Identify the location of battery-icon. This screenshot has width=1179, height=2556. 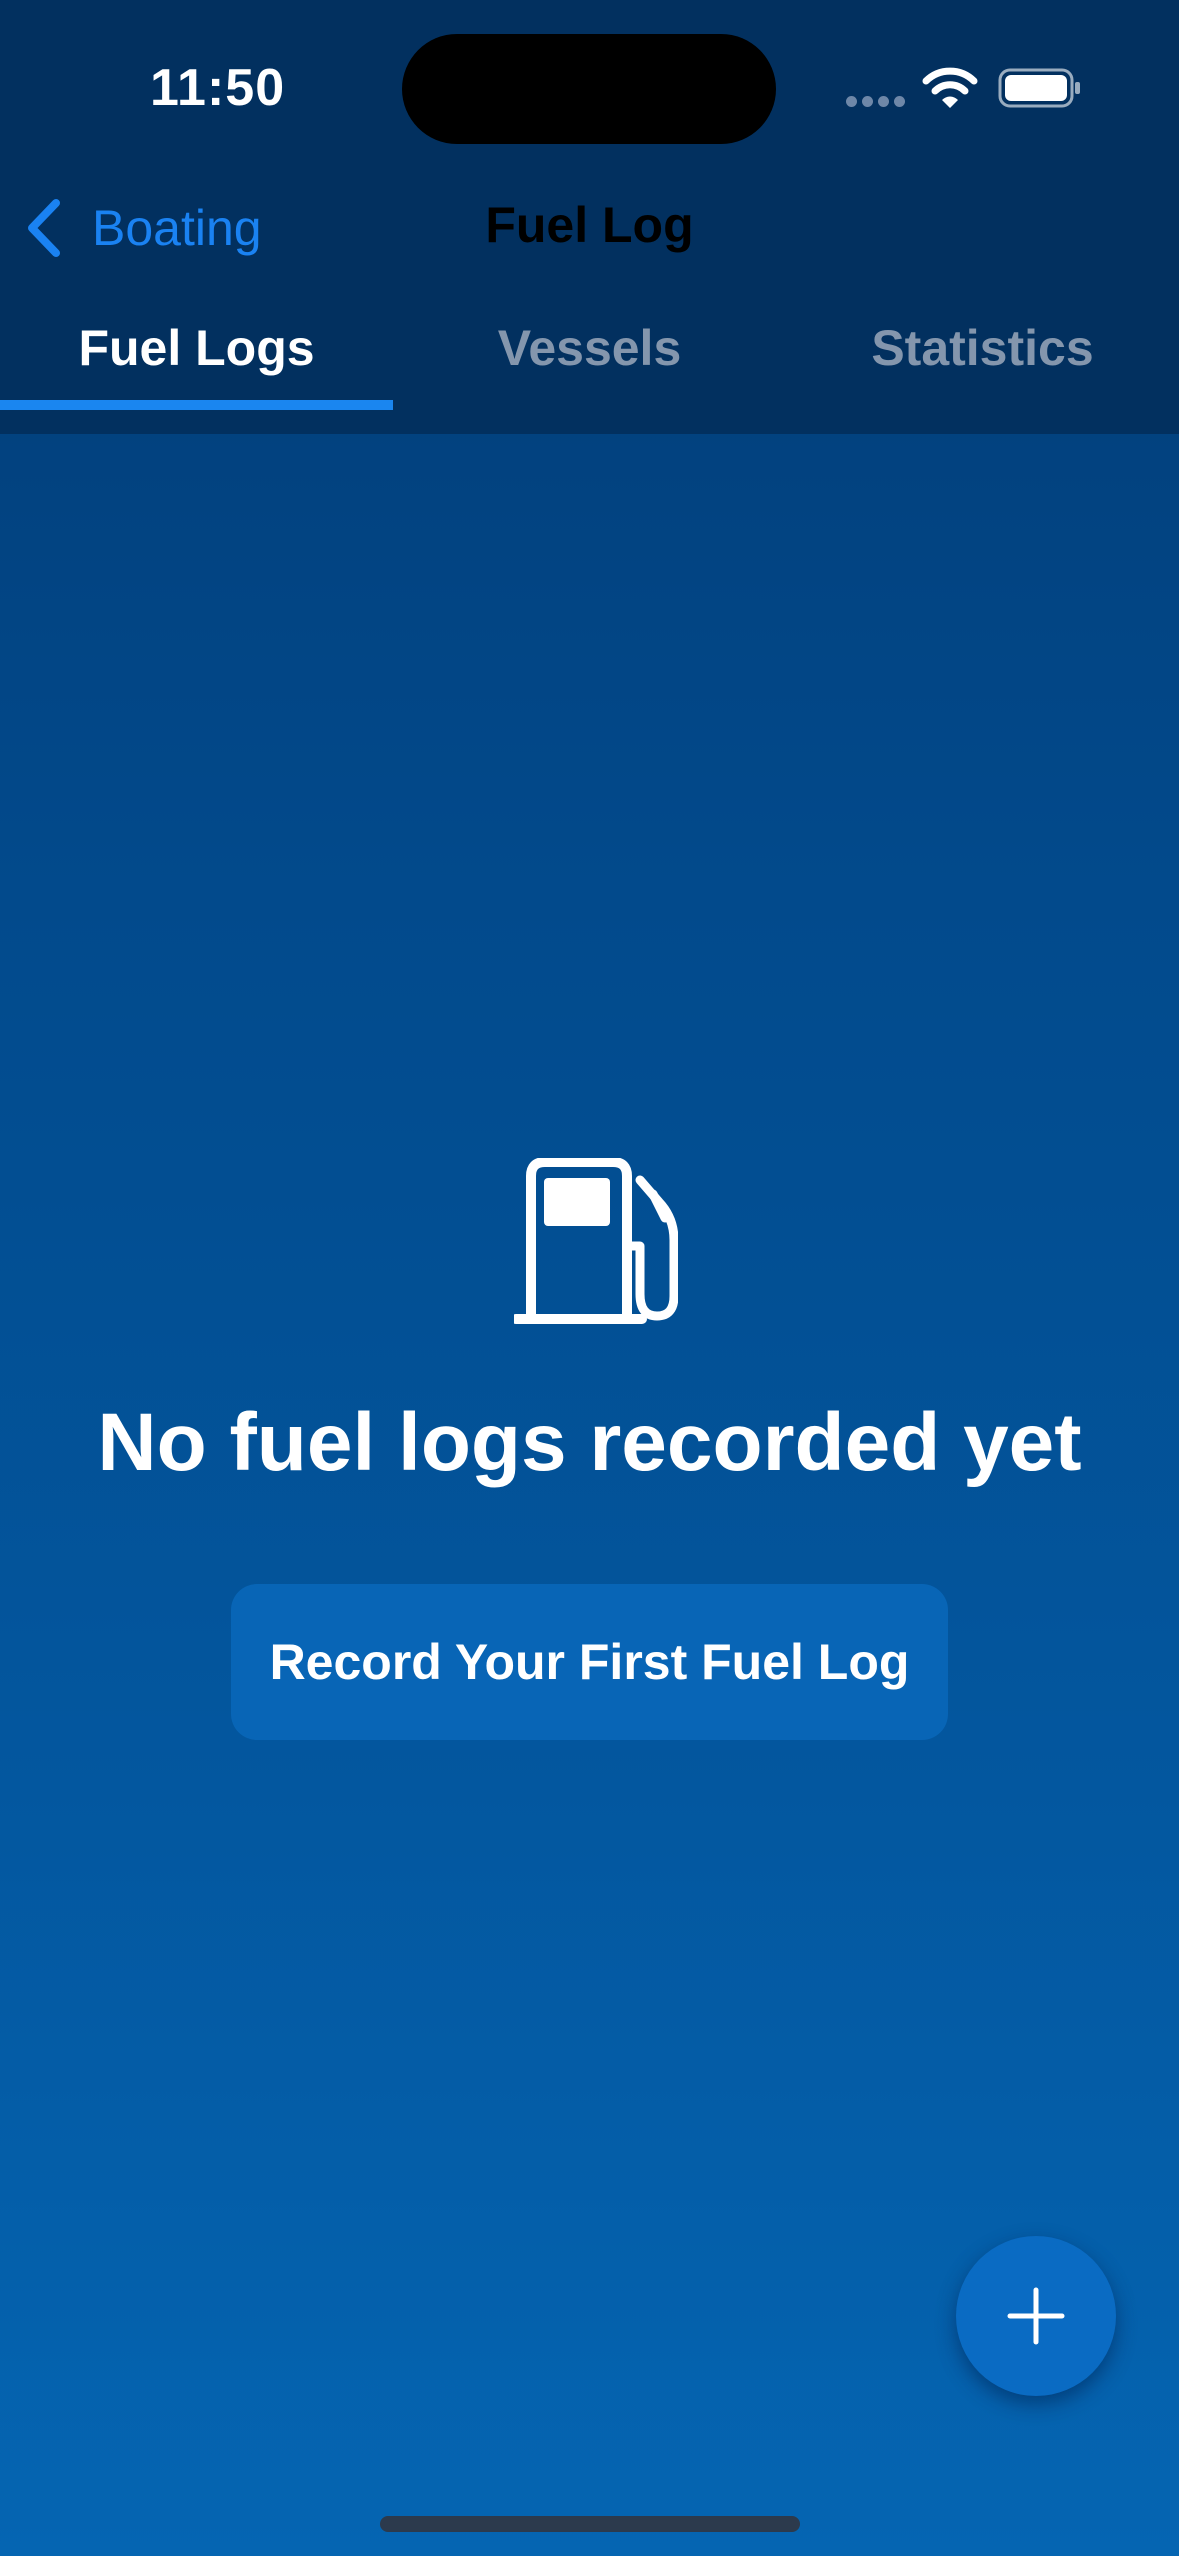
(1039, 88).